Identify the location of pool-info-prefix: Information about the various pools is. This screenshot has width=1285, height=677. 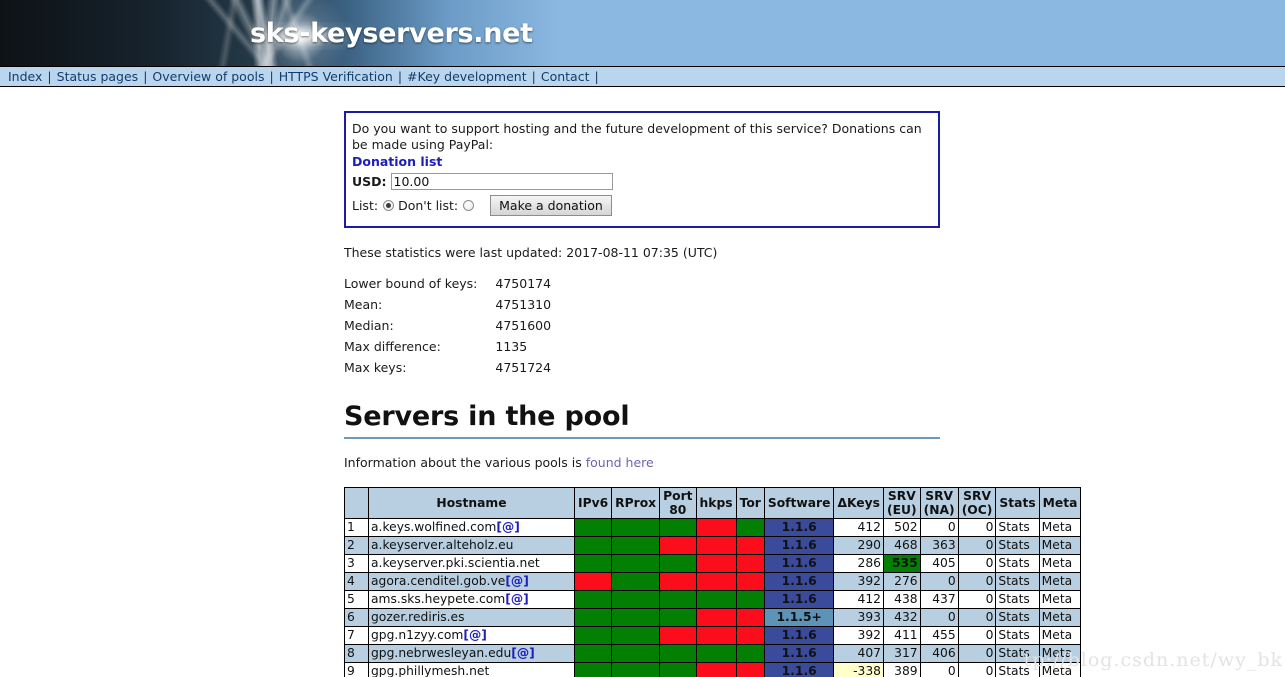
(465, 462).